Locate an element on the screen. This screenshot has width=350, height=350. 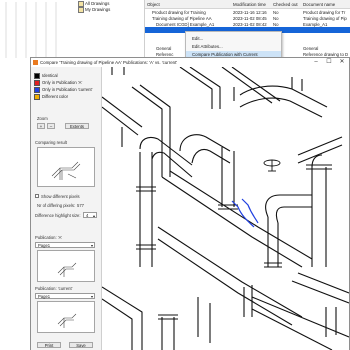
tree-guide-lines is located at coordinates (31, 30).